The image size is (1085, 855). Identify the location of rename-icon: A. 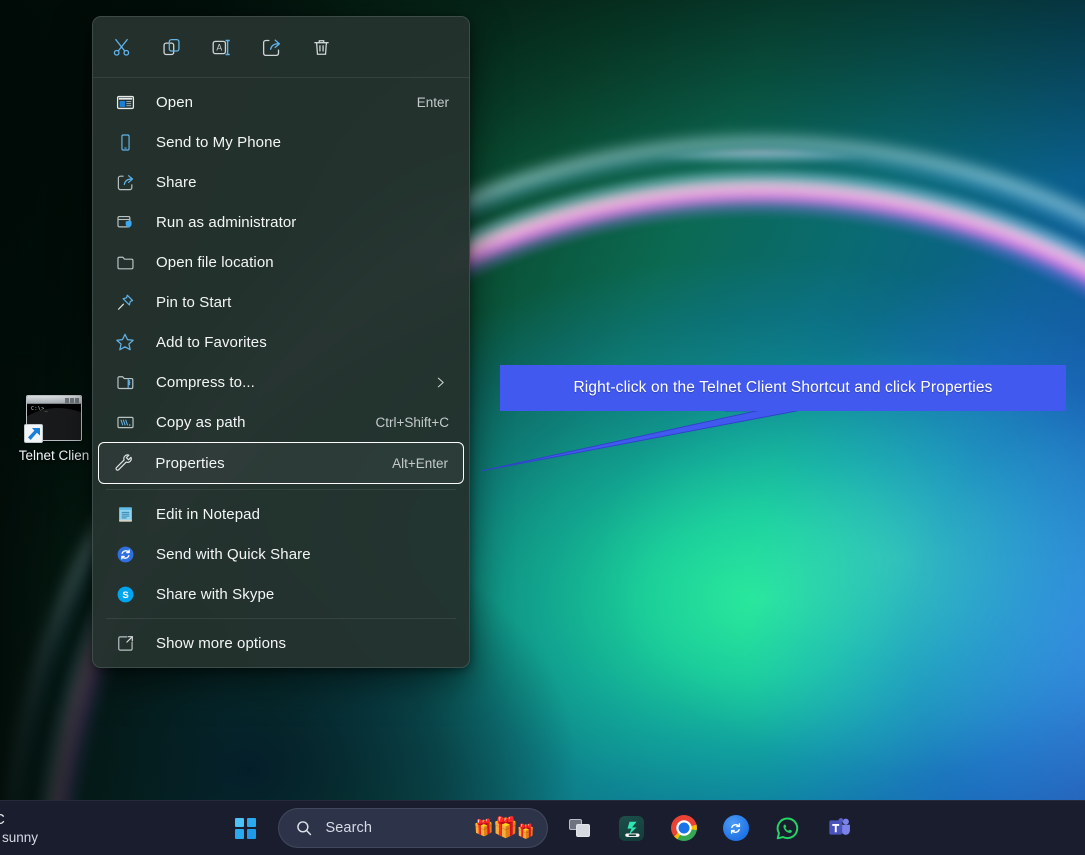
(221, 47).